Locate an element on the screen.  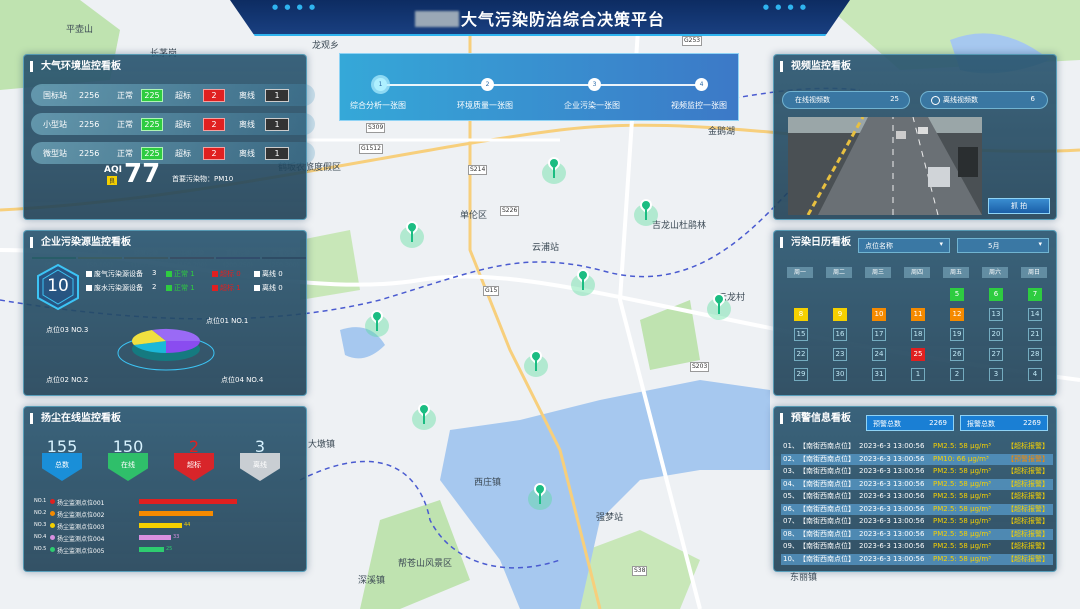
step-label: 环境质量一张图 is located at coordinates (485, 105).